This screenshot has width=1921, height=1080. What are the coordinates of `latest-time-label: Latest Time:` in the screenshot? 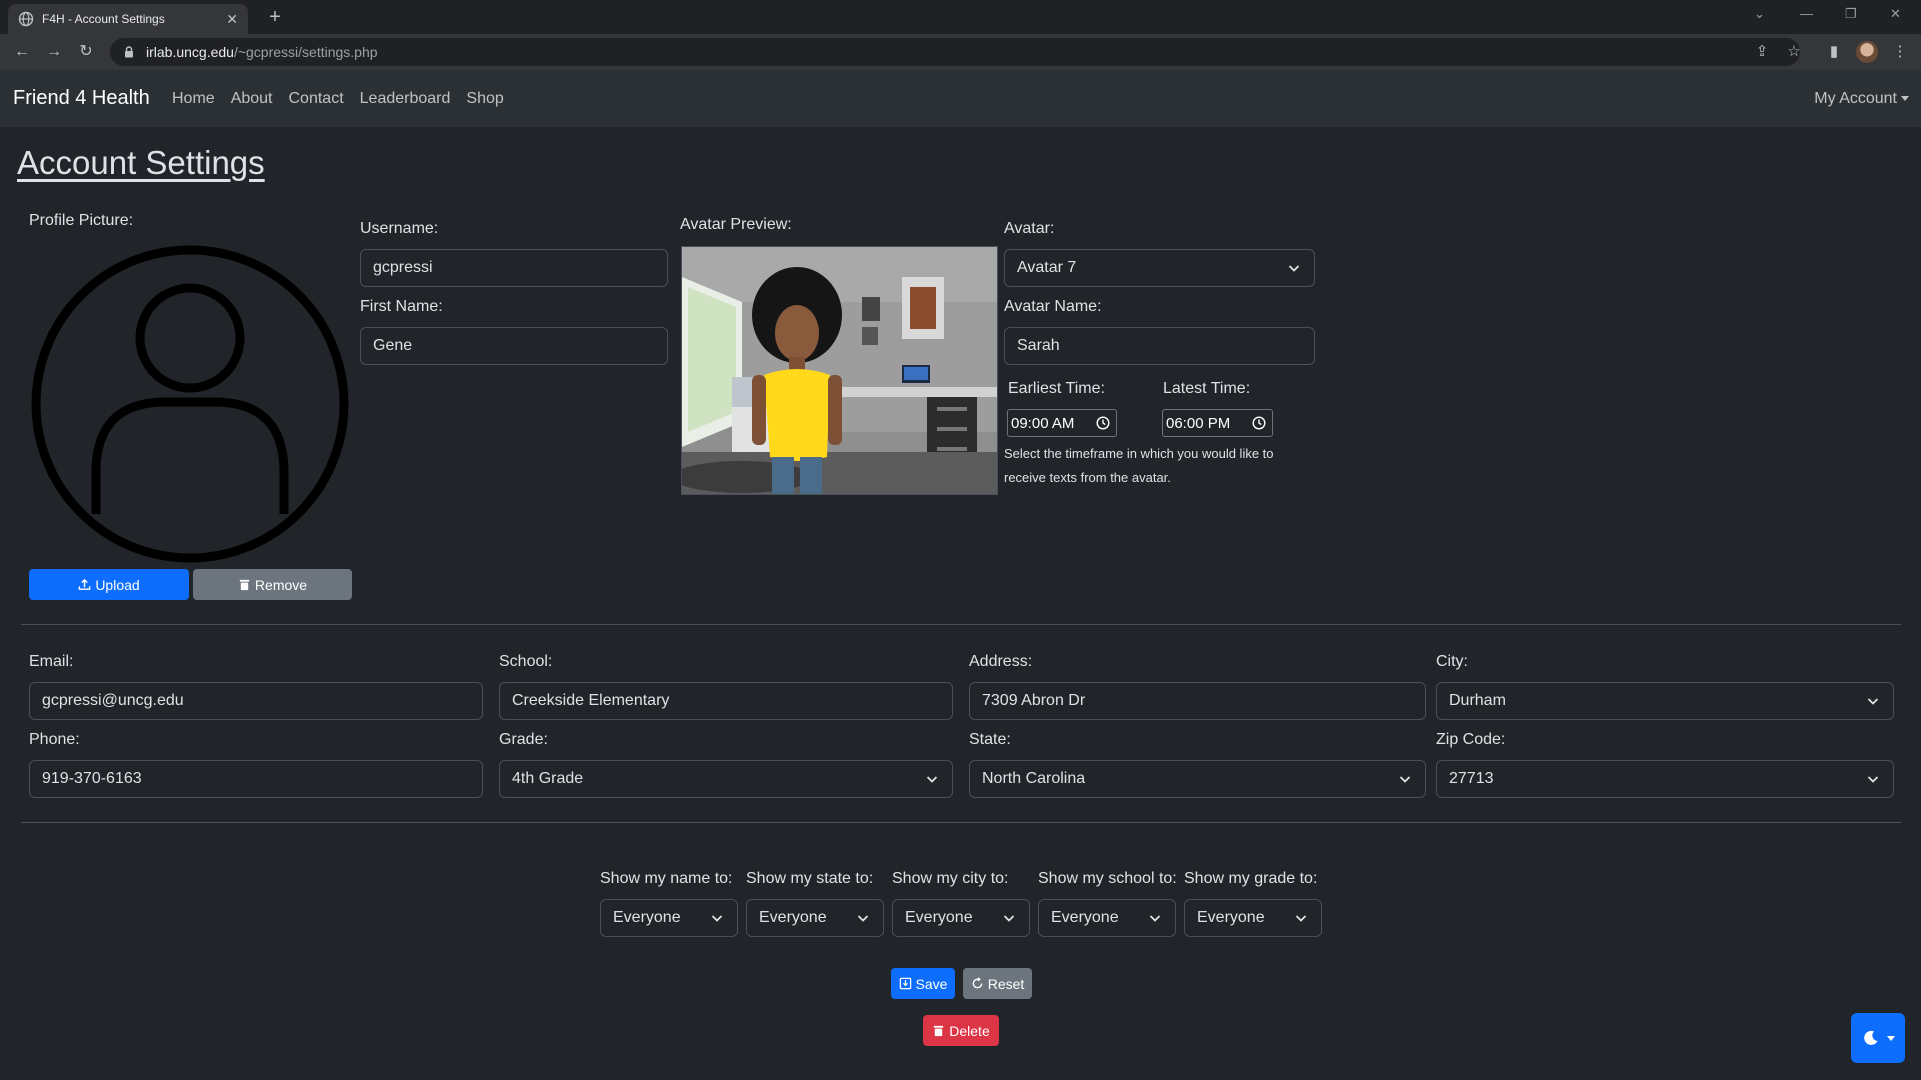 It's located at (1207, 388).